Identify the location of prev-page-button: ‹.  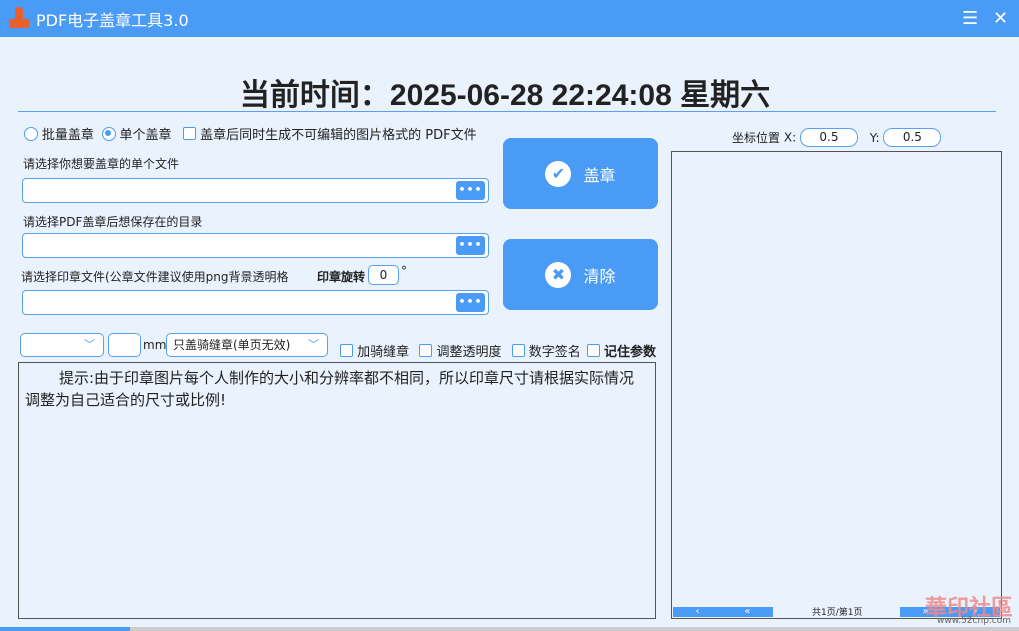
(697, 612).